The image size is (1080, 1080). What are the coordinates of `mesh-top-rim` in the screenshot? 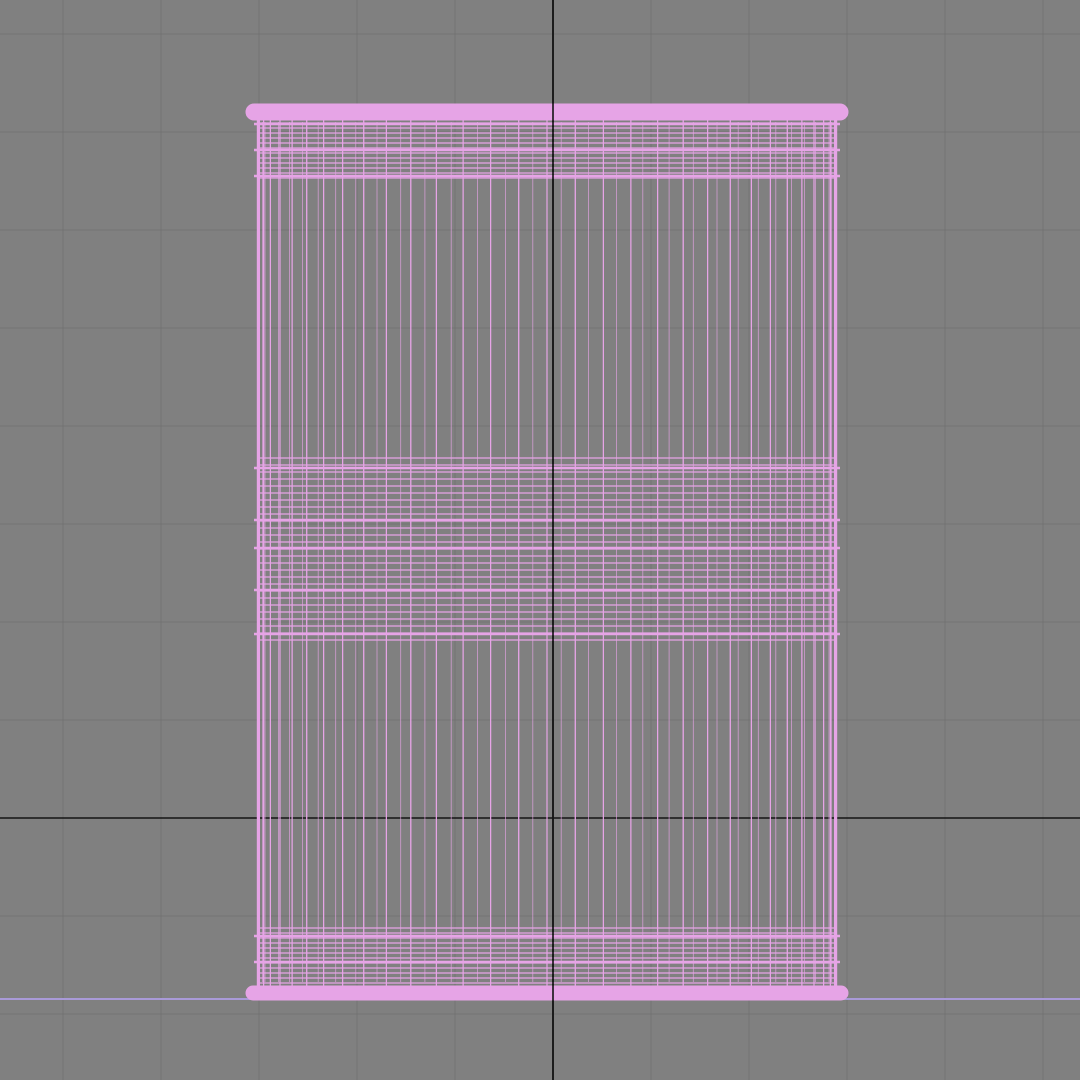 It's located at (547, 112).